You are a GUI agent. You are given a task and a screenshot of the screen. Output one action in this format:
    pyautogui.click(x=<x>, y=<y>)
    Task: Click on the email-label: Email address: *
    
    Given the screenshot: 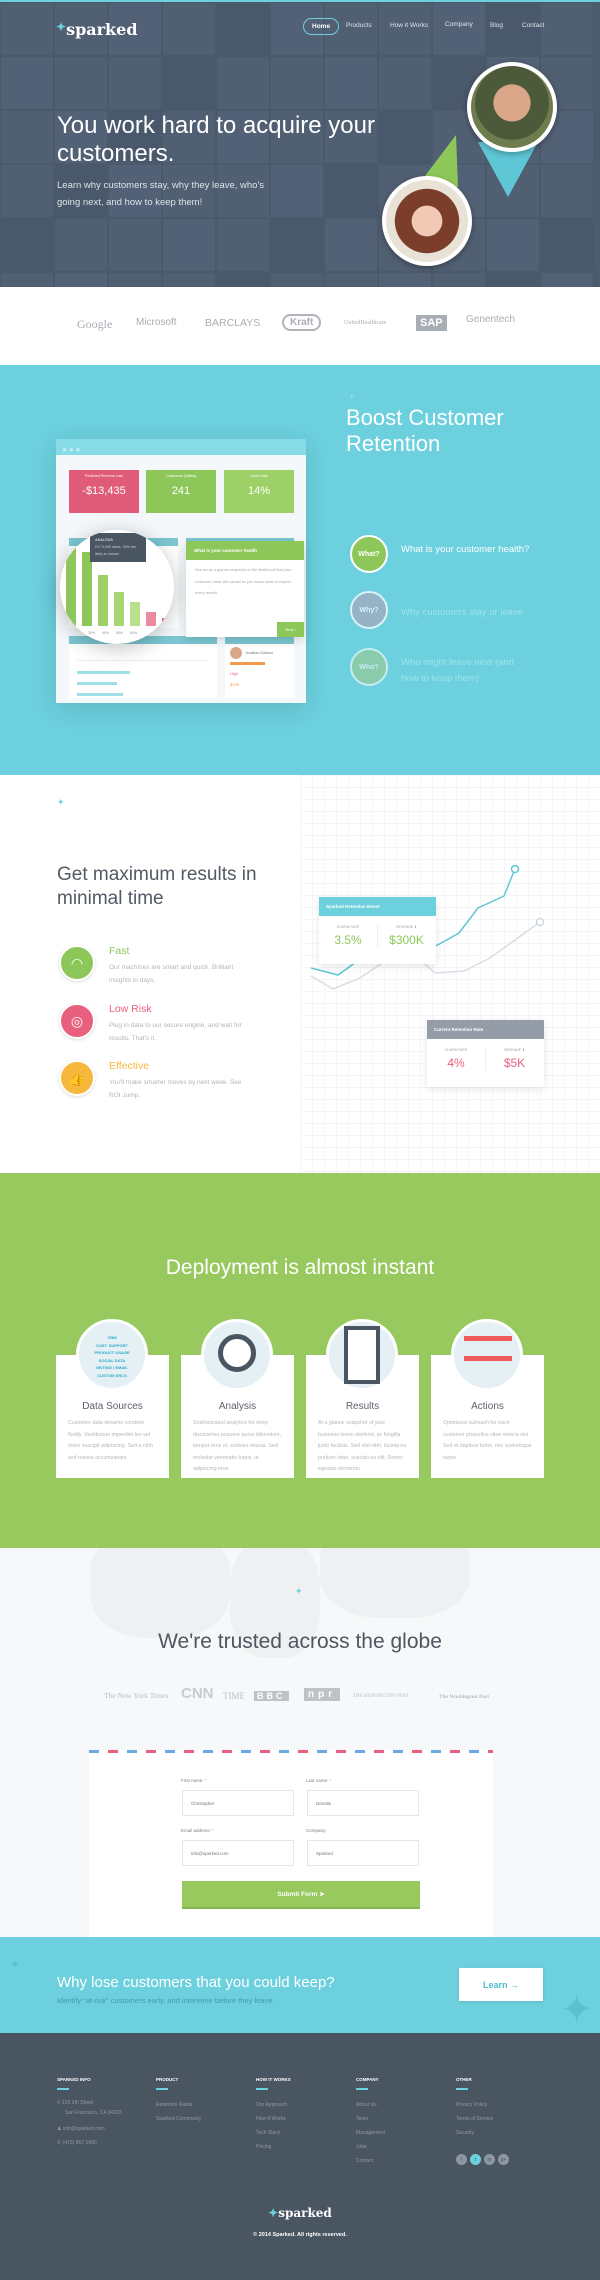 What is the action you would take?
    pyautogui.click(x=197, y=1830)
    